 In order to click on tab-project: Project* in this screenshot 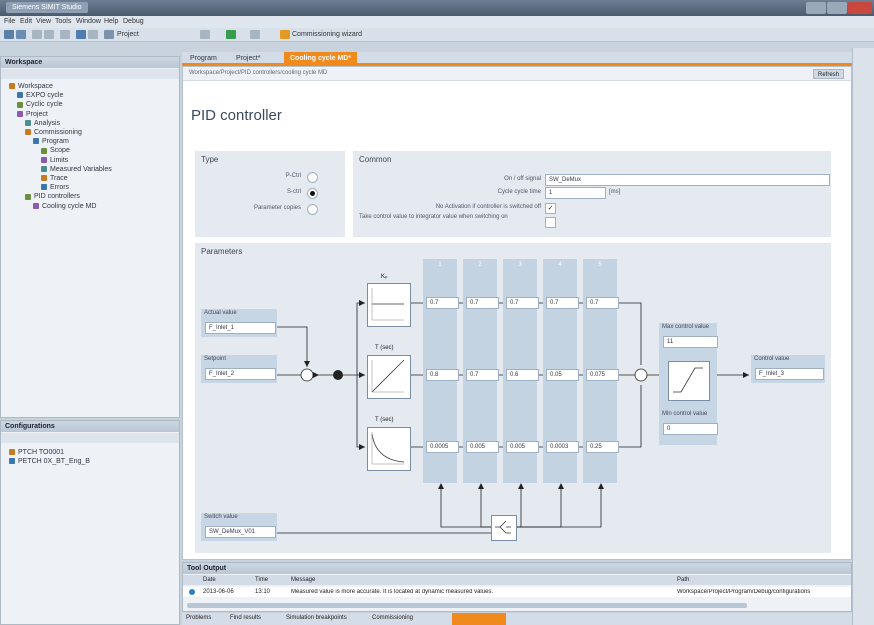, I will do `click(248, 58)`.